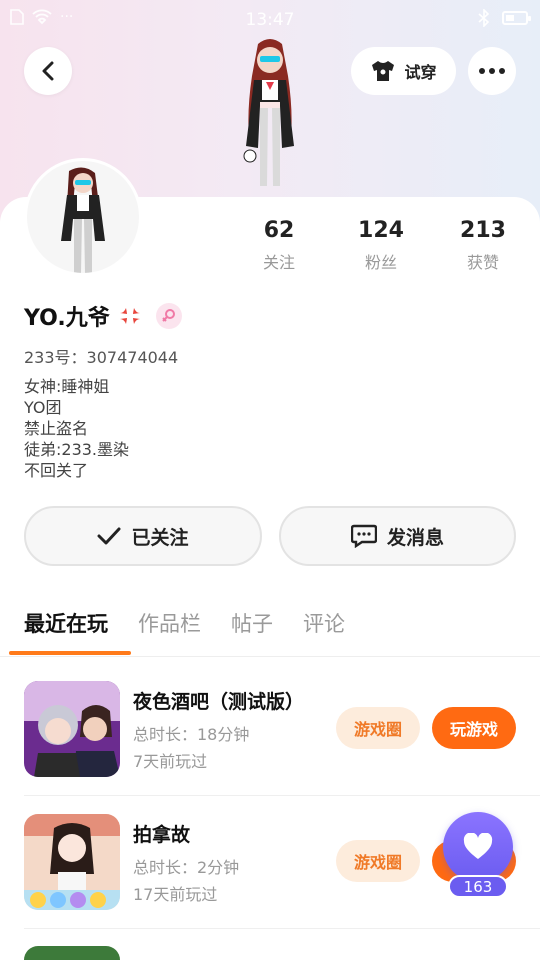 This screenshot has height=960, width=540. I want to click on tshirt-icon, so click(383, 71).